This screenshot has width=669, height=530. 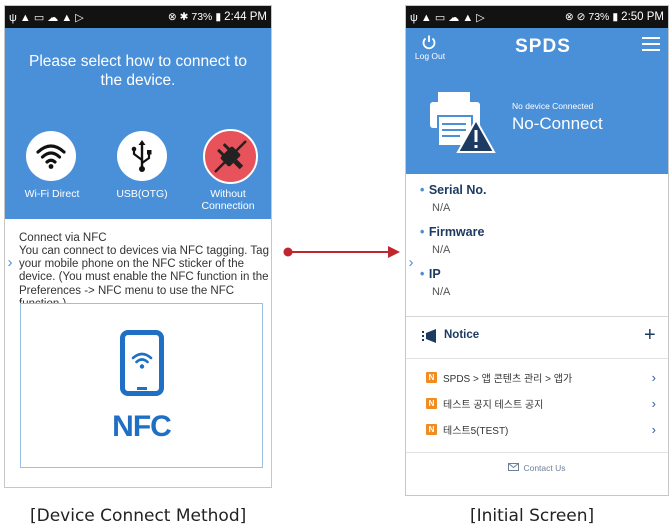 What do you see at coordinates (430, 336) in the screenshot?
I see `megaphone-icon` at bounding box center [430, 336].